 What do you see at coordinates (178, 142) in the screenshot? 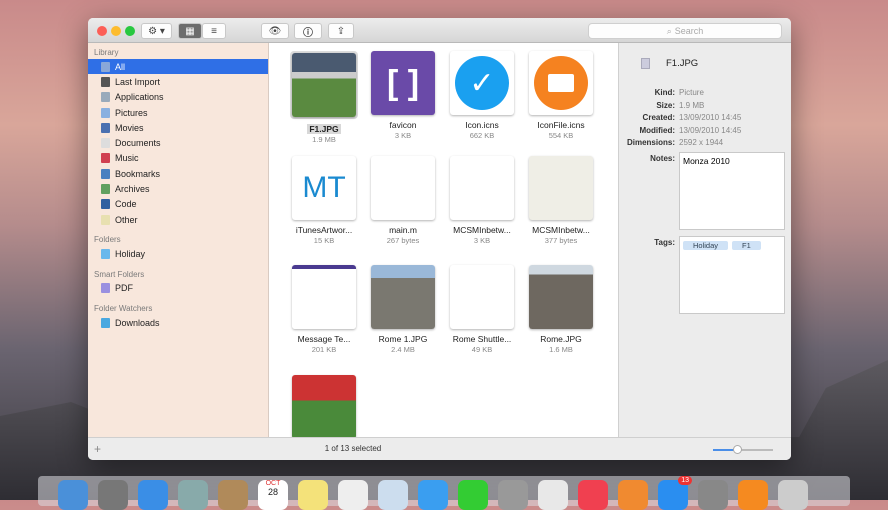
I see `sidebar-item-documents: Documents` at bounding box center [178, 142].